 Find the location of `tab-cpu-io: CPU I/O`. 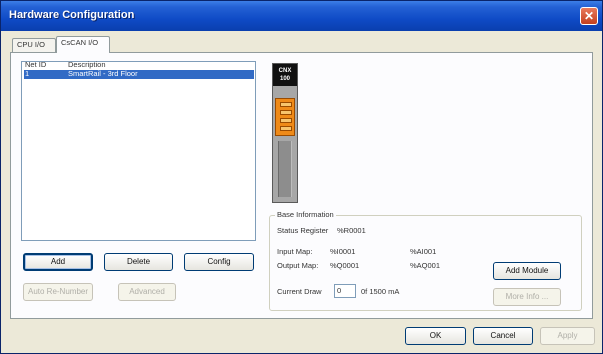

tab-cpu-io: CPU I/O is located at coordinates (34, 45).